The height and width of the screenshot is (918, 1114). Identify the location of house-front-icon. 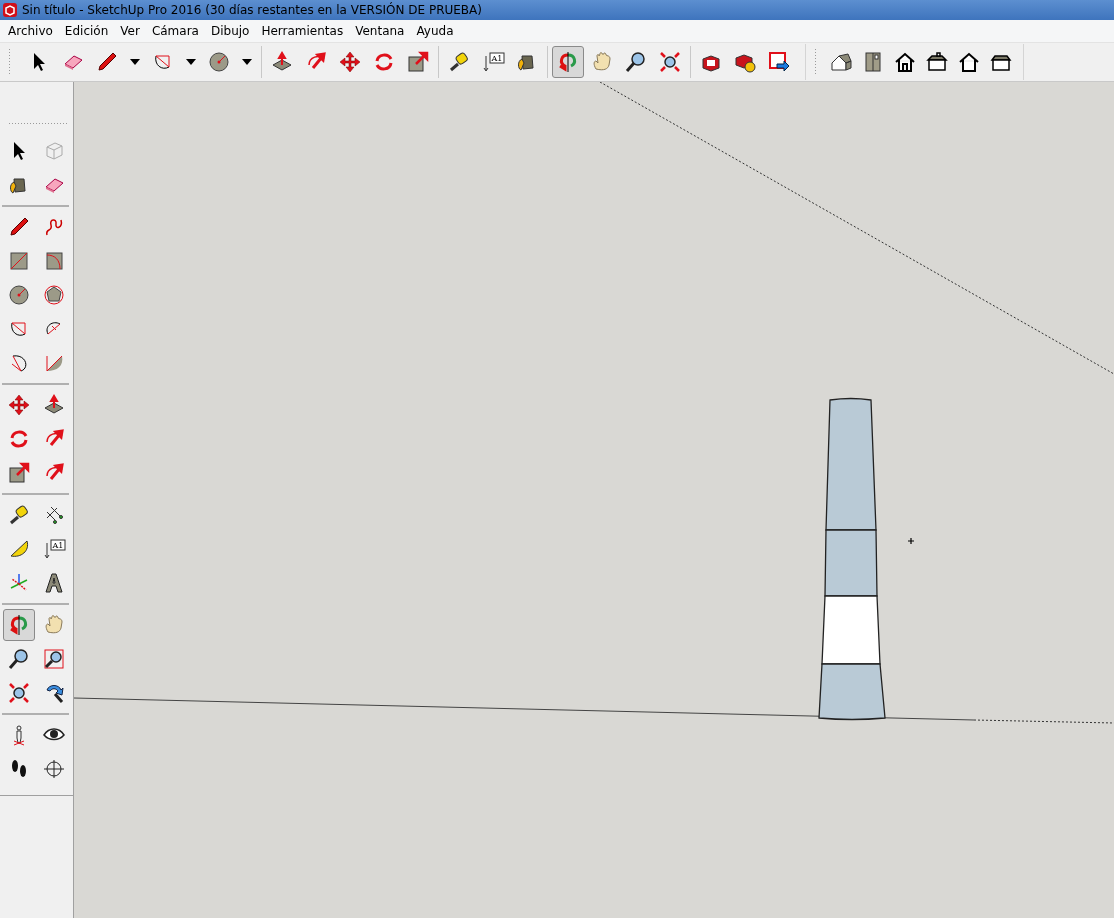
(905, 62).